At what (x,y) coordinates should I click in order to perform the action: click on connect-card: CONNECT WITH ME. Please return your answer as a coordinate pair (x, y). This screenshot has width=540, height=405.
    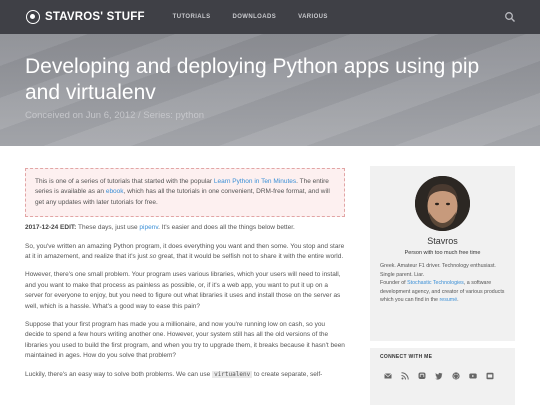
    Looking at the image, I should click on (442, 376).